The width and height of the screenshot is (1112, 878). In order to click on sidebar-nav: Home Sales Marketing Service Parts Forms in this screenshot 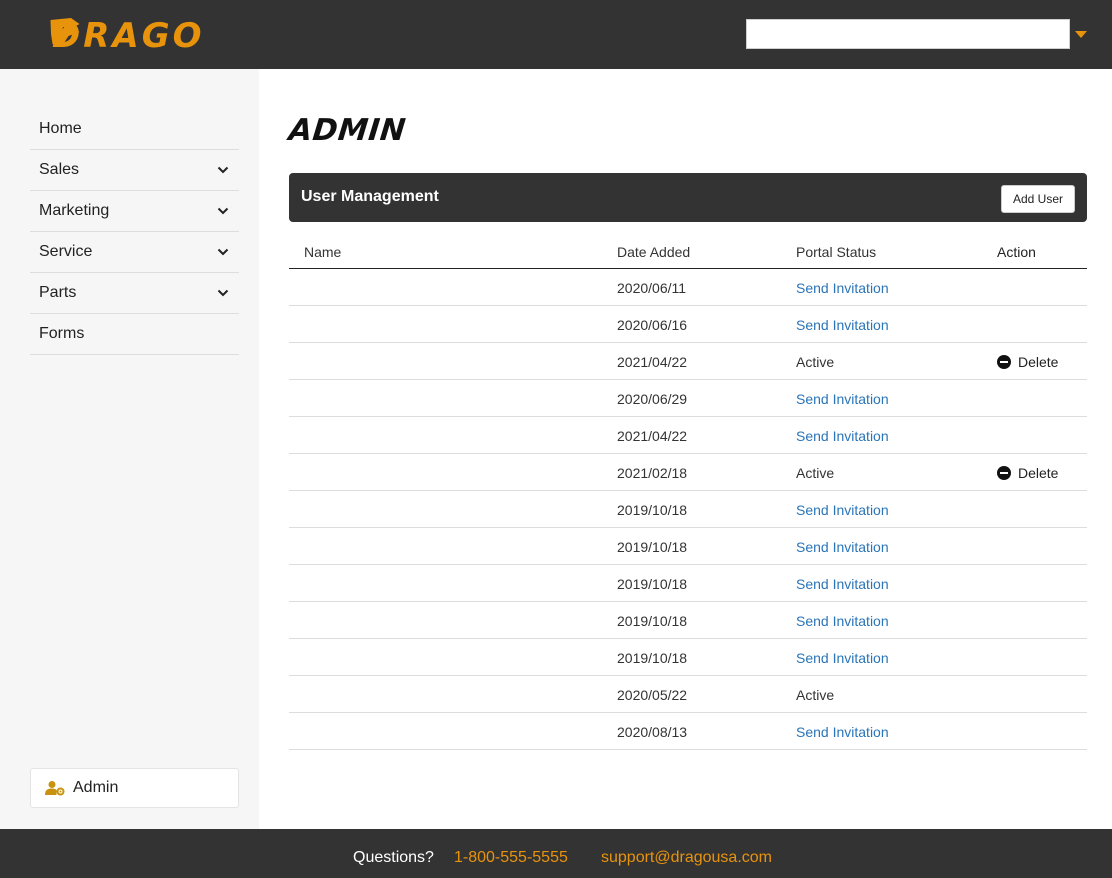, I will do `click(134, 232)`.